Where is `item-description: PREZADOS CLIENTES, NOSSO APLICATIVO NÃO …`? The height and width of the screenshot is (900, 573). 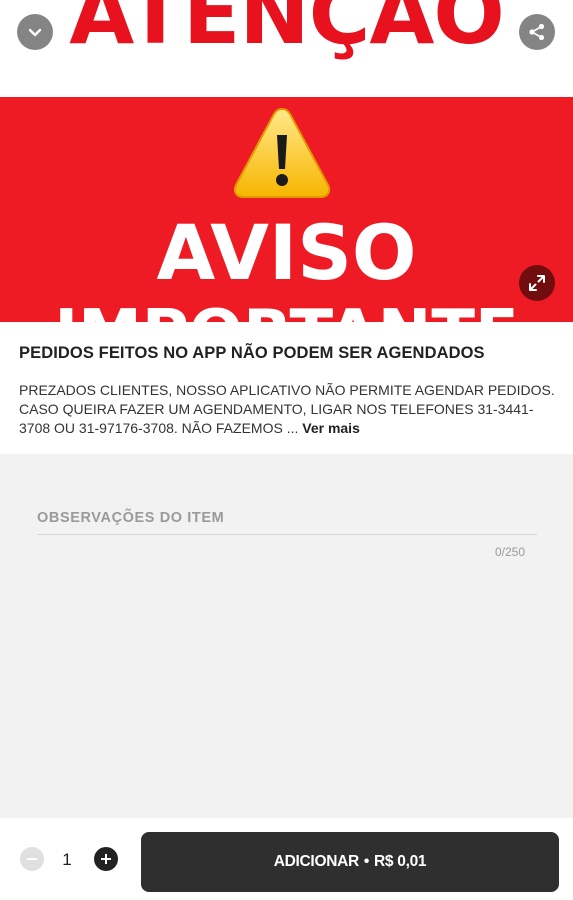 item-description: PREZADOS CLIENTES, NOSSO APLICATIVO NÃO … is located at coordinates (287, 409).